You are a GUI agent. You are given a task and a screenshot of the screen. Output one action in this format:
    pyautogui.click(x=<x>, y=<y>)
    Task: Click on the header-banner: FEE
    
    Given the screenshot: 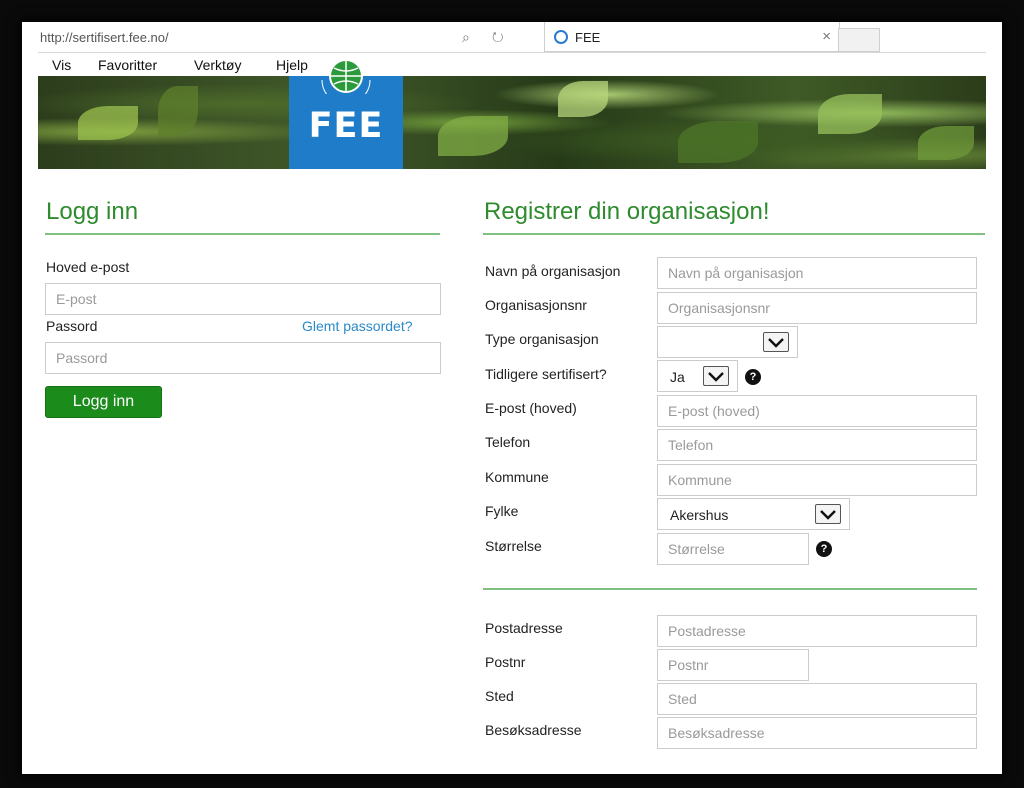 What is the action you would take?
    pyautogui.click(x=512, y=114)
    